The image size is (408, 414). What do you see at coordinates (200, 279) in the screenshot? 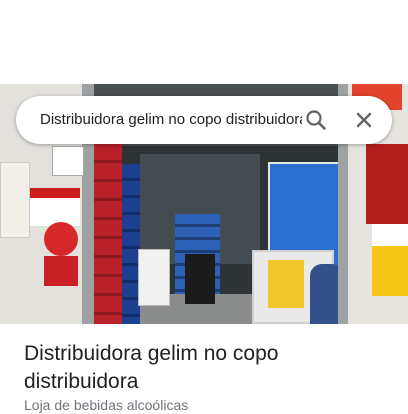
I see `dark-cooler` at bounding box center [200, 279].